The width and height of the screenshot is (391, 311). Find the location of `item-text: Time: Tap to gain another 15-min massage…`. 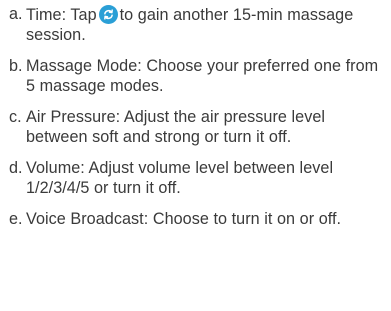

item-text: Time: Tap to gain another 15-min massage… is located at coordinates (205, 25).